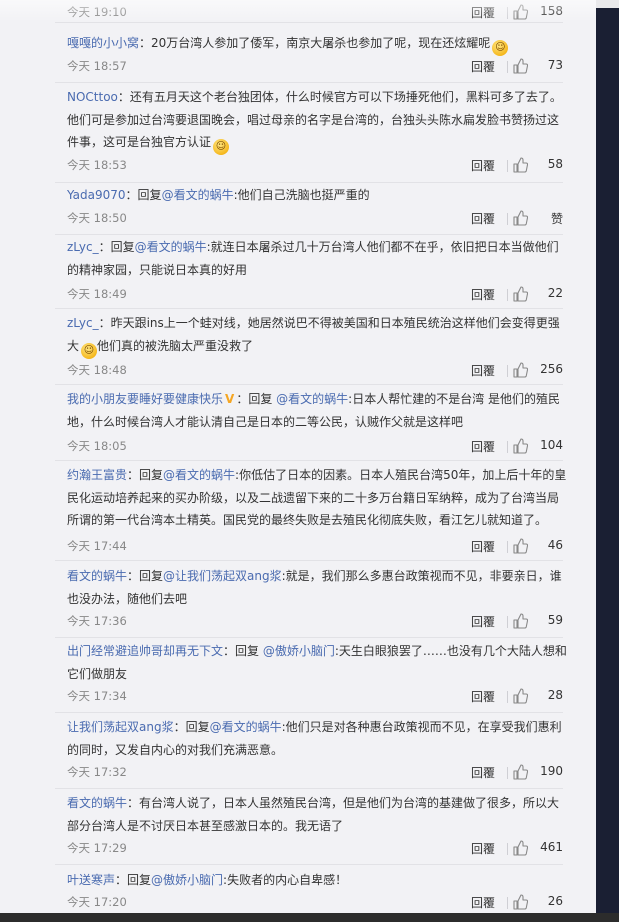 The image size is (619, 922). I want to click on like-count: 46, so click(555, 545).